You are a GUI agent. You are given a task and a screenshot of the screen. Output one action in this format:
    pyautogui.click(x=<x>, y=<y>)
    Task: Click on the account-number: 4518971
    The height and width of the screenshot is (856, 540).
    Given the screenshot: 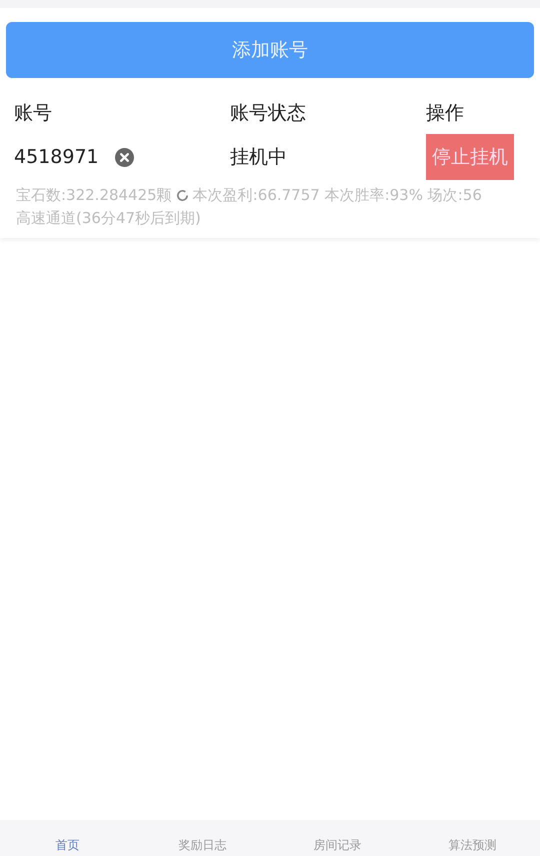 What is the action you would take?
    pyautogui.click(x=56, y=157)
    